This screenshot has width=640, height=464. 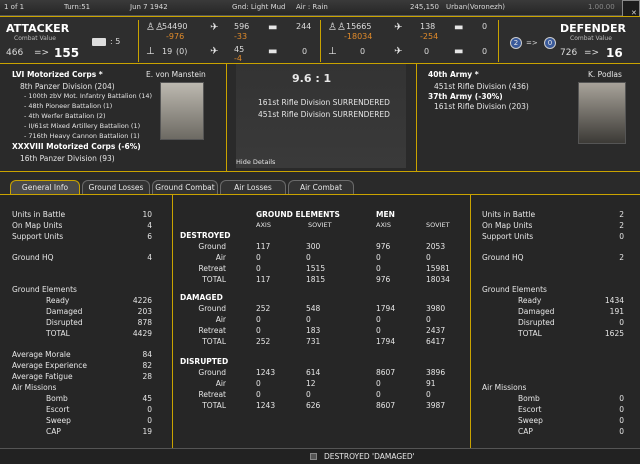 What do you see at coordinates (147, 431) in the screenshot?
I see `att-cap-val: 19` at bounding box center [147, 431].